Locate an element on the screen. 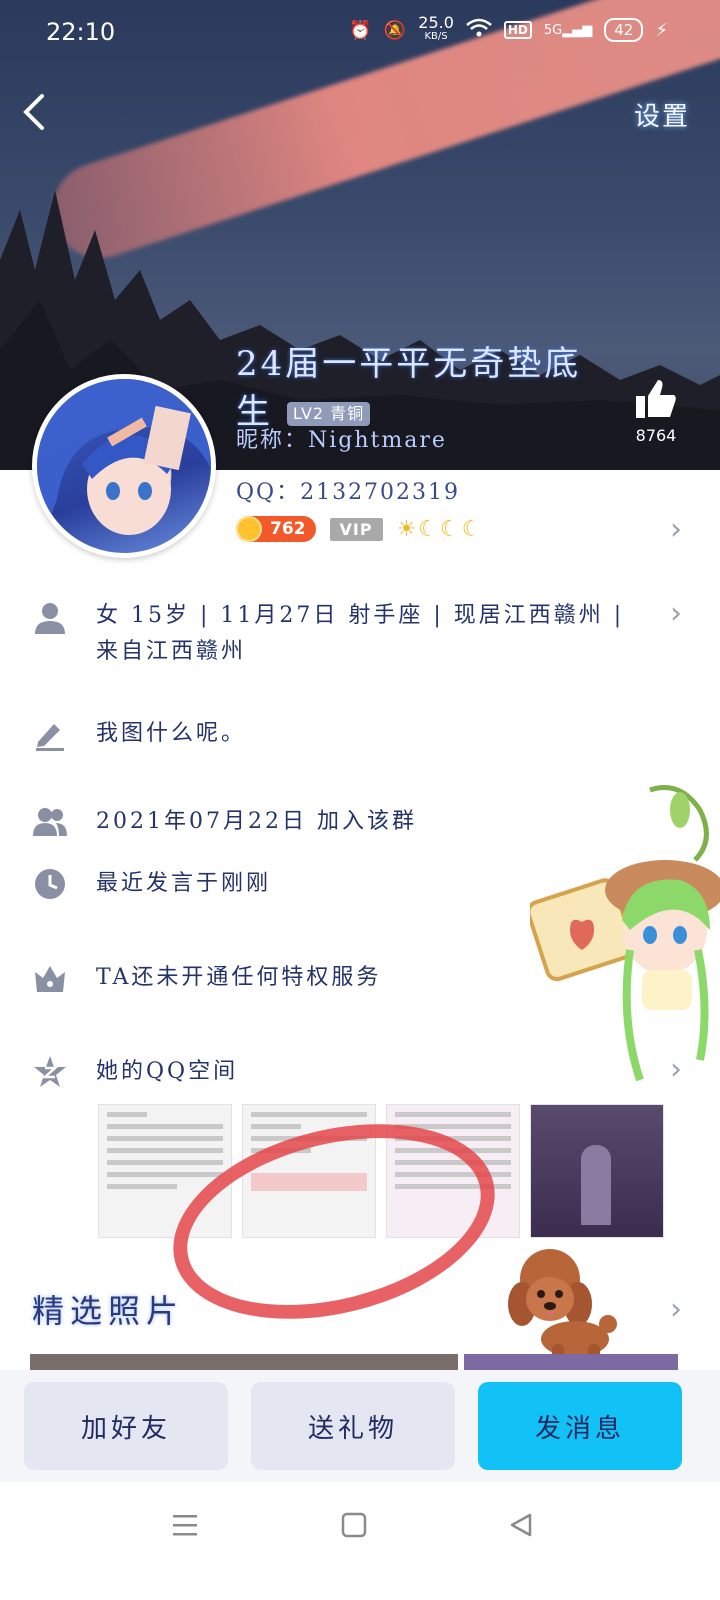  qzone-label: 她的QQ空间 is located at coordinates (167, 1071).